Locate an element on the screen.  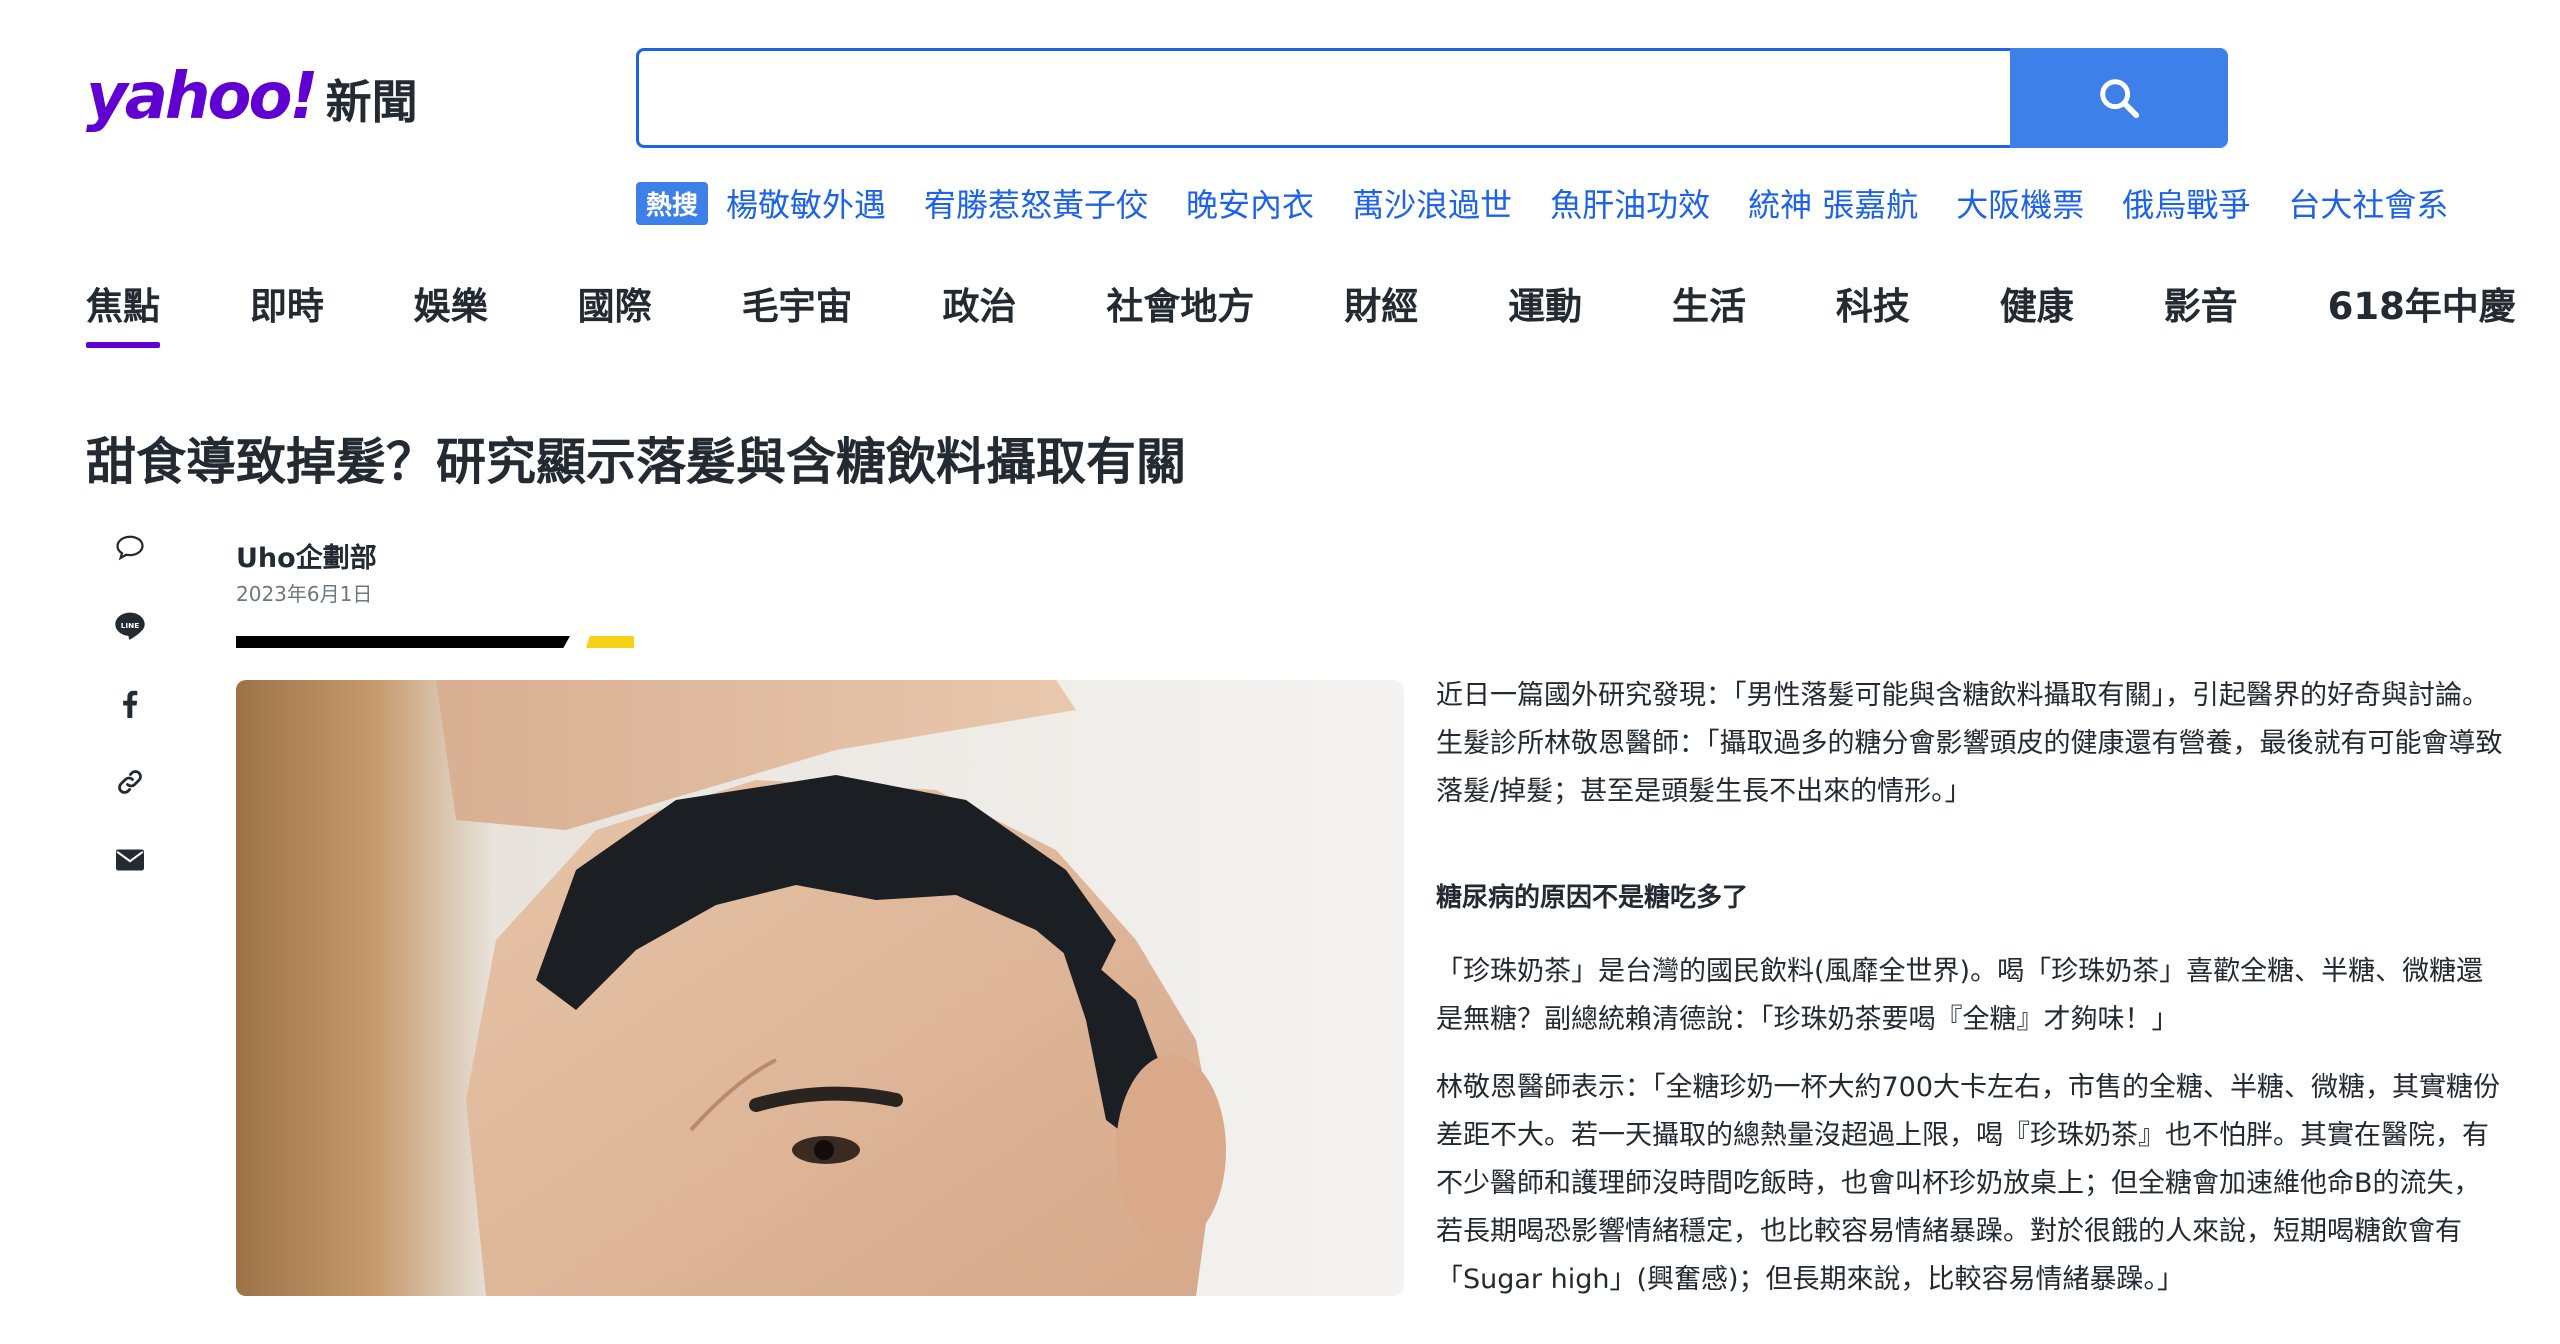
nav-item-mao-universe: 毛宇宙 is located at coordinates (797, 312).